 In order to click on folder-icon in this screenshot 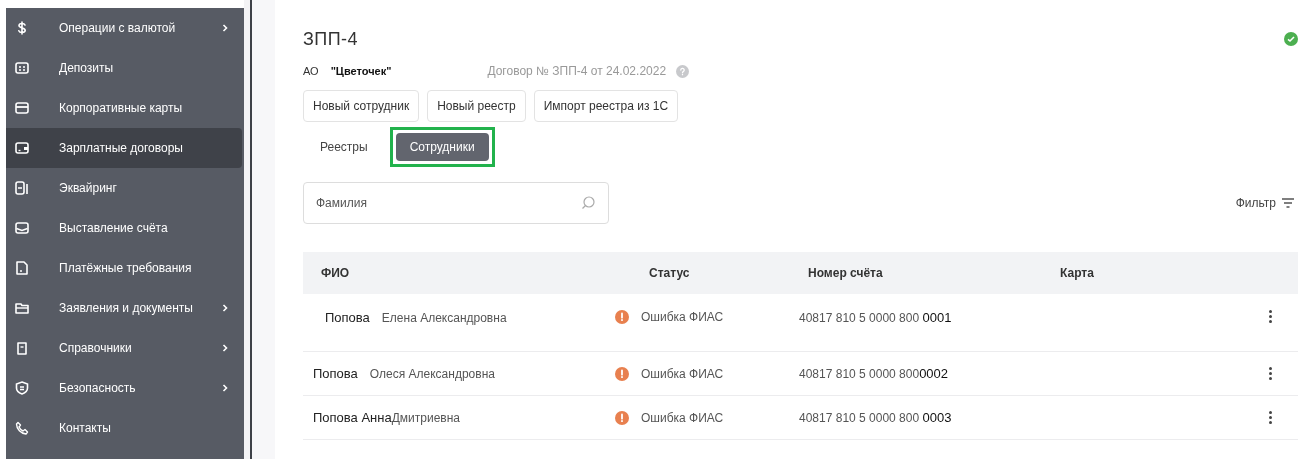, I will do `click(22, 308)`.